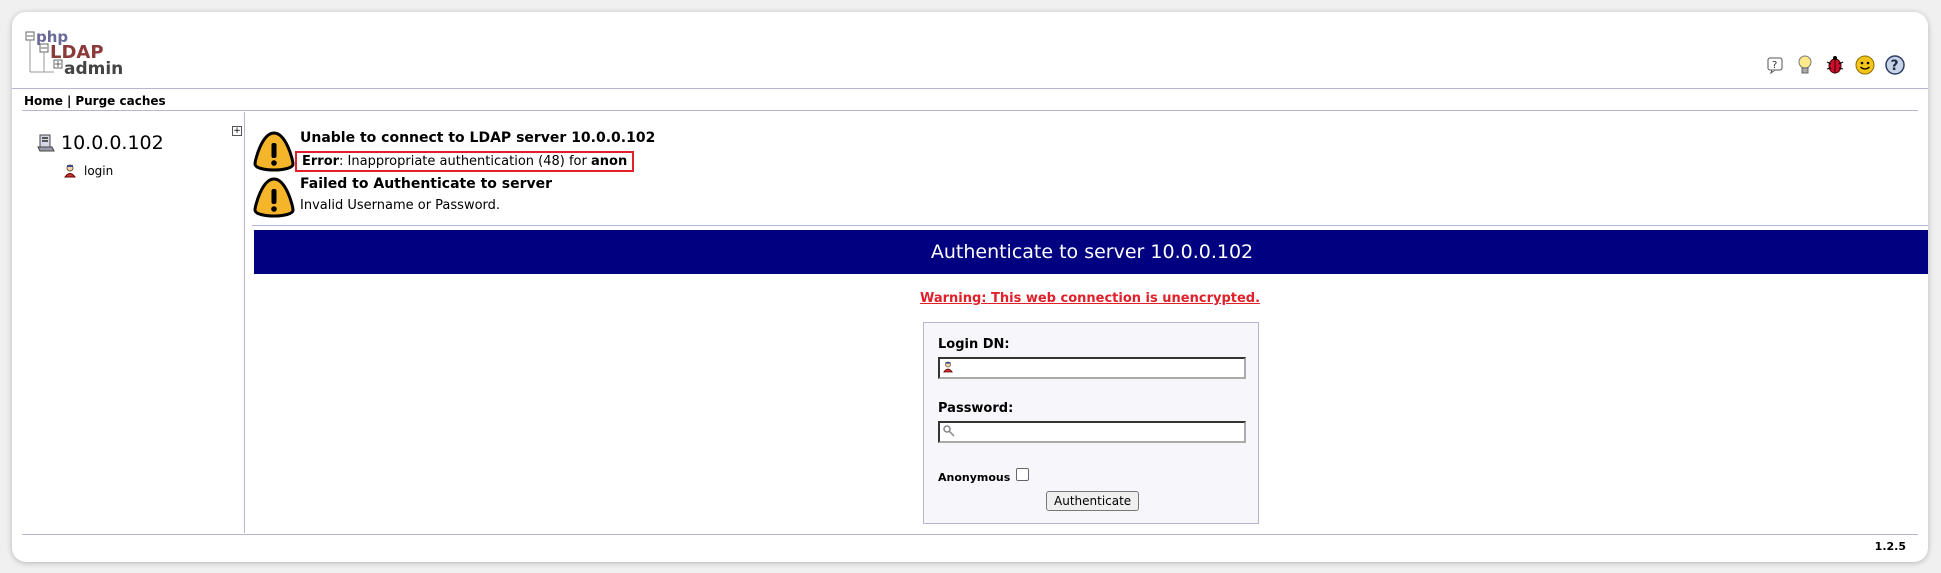 The width and height of the screenshot is (1941, 573). What do you see at coordinates (79, 54) in the screenshot?
I see `phpldapadmin-logo: php LDAP admin` at bounding box center [79, 54].